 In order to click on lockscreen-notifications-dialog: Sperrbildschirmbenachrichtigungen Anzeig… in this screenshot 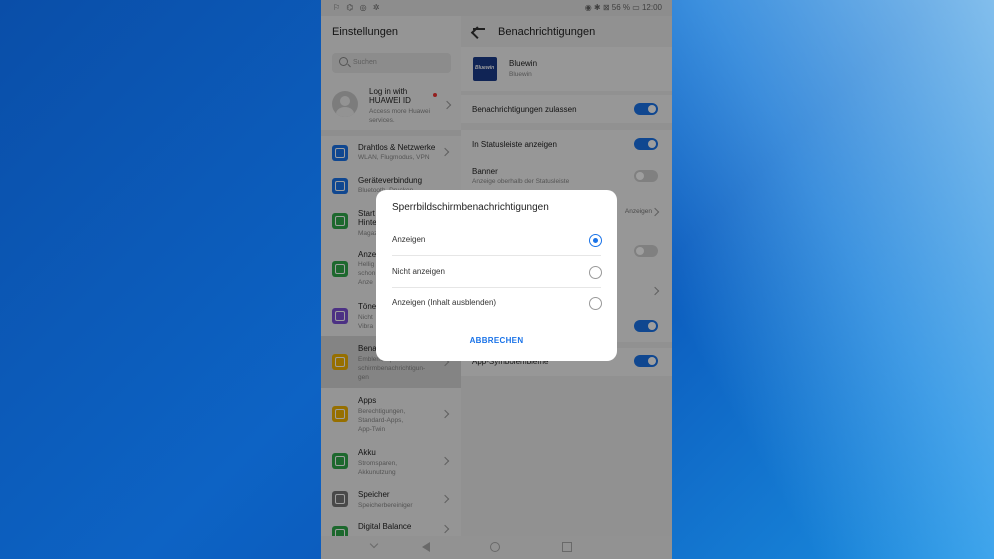, I will do `click(496, 275)`.